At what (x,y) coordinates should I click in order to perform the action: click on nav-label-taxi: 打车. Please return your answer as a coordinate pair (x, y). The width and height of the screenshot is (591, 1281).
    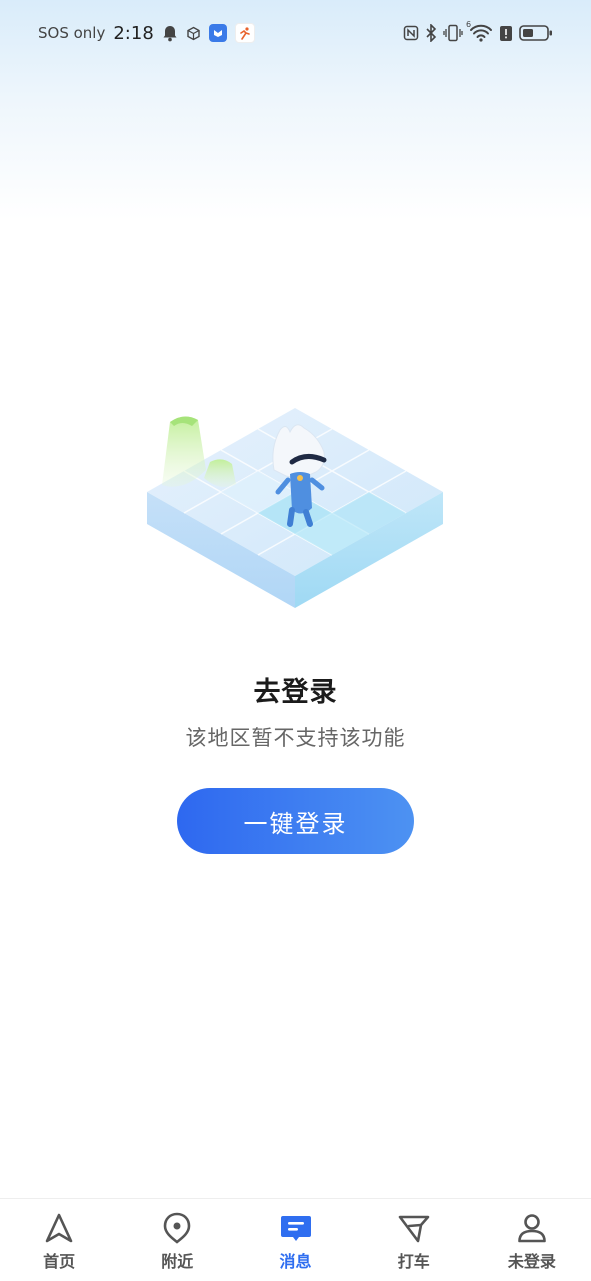
    Looking at the image, I should click on (413, 1261).